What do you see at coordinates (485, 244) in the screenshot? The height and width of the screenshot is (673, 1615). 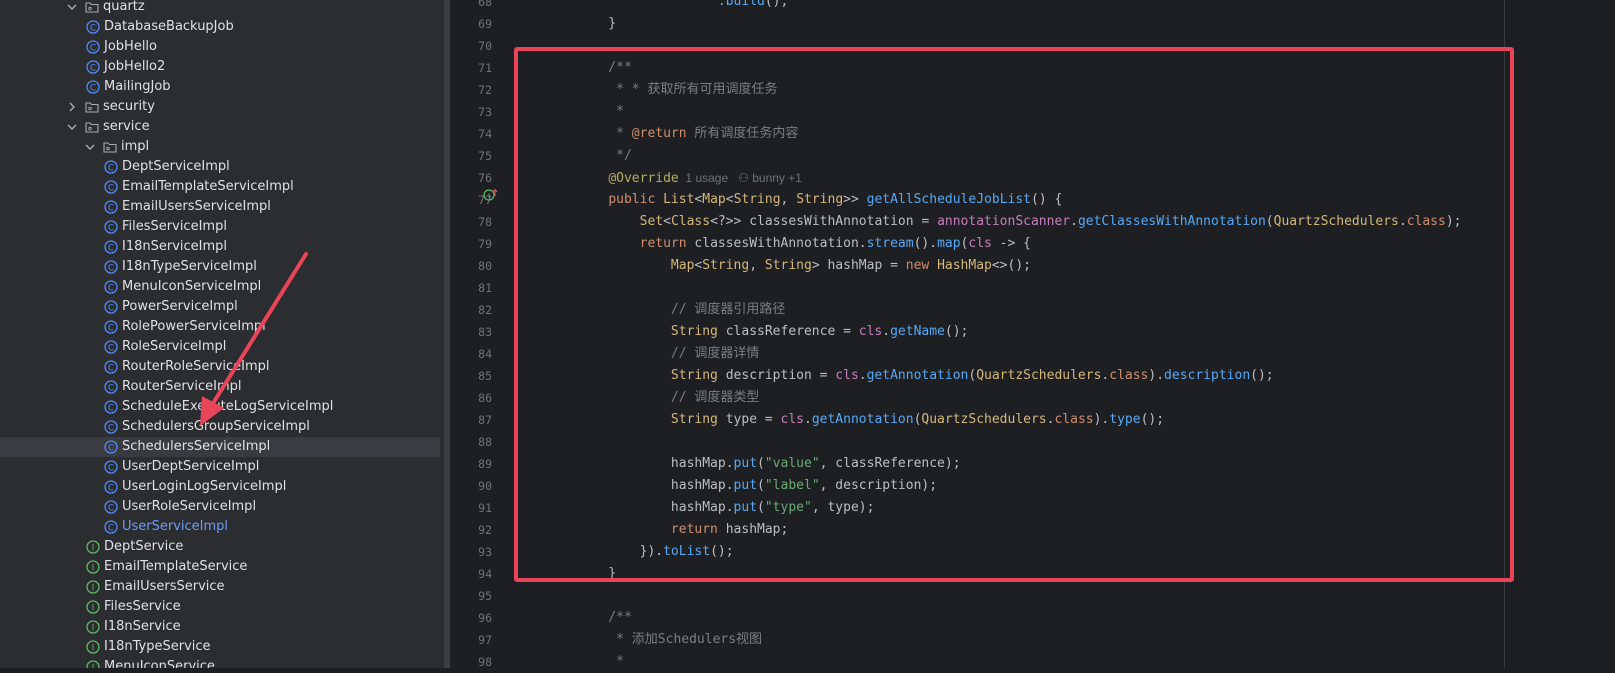 I see `line-number: 79` at bounding box center [485, 244].